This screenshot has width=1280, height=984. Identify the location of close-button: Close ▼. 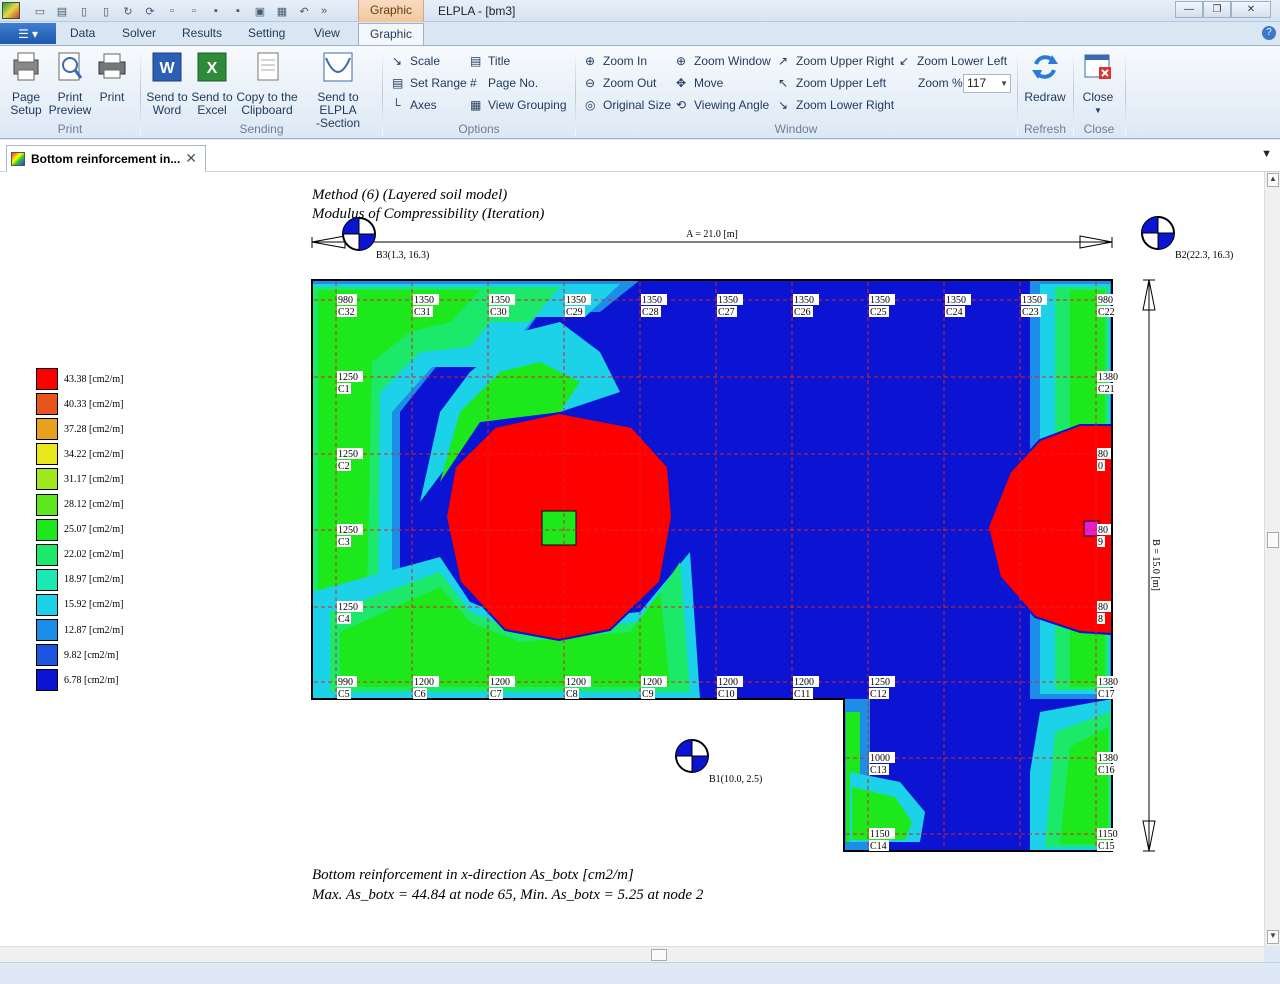
(1098, 83).